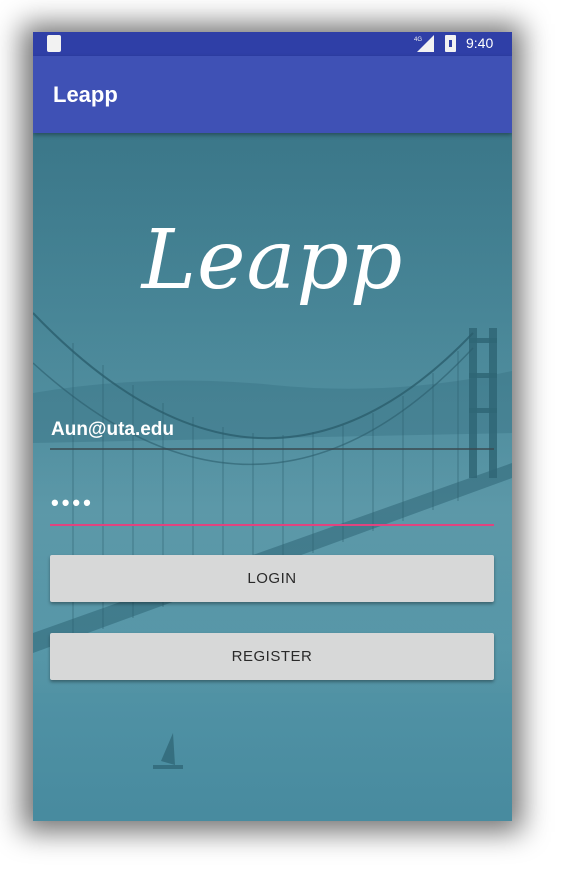 This screenshot has width=577, height=885. What do you see at coordinates (272, 260) in the screenshot?
I see `leapp-logo: Leapp` at bounding box center [272, 260].